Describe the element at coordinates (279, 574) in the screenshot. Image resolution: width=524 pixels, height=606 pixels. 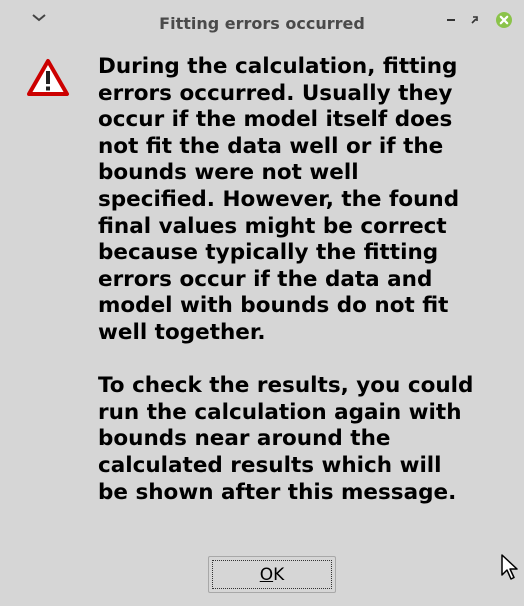
I see `ok-label-rest: K` at that location.